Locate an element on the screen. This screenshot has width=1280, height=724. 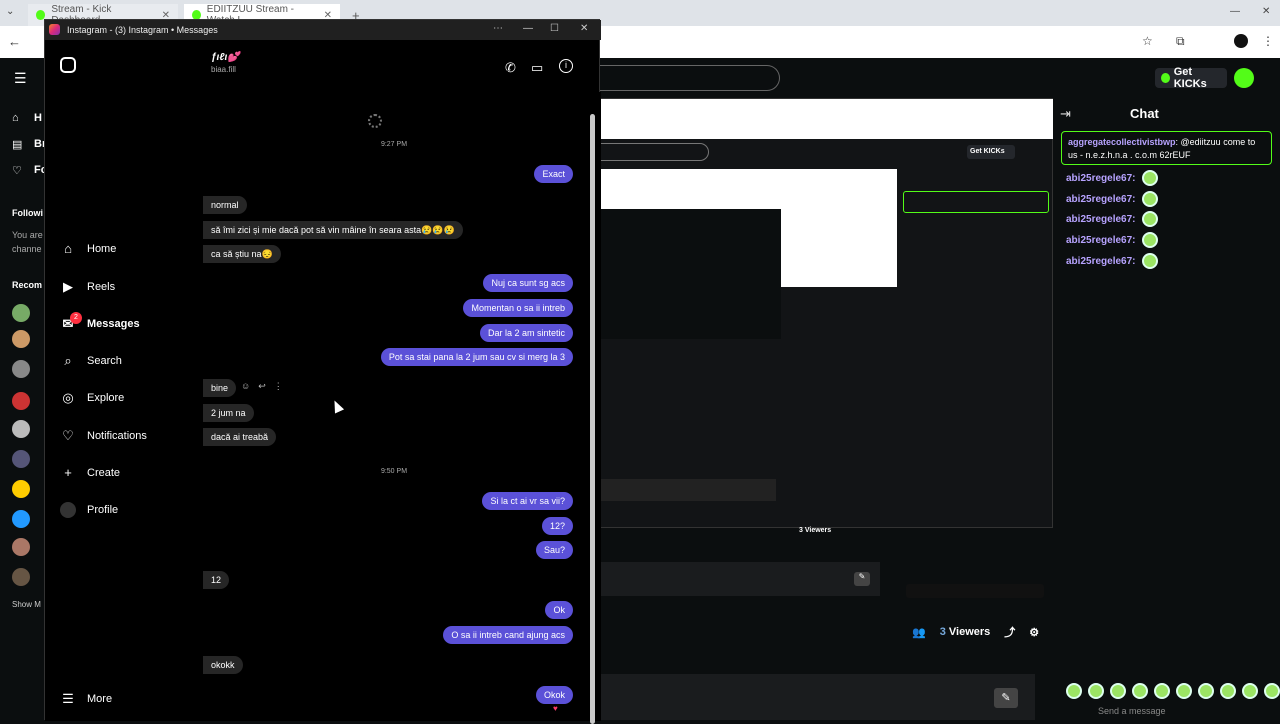
message-bubble-sent: Exact is located at coordinates (553, 174).